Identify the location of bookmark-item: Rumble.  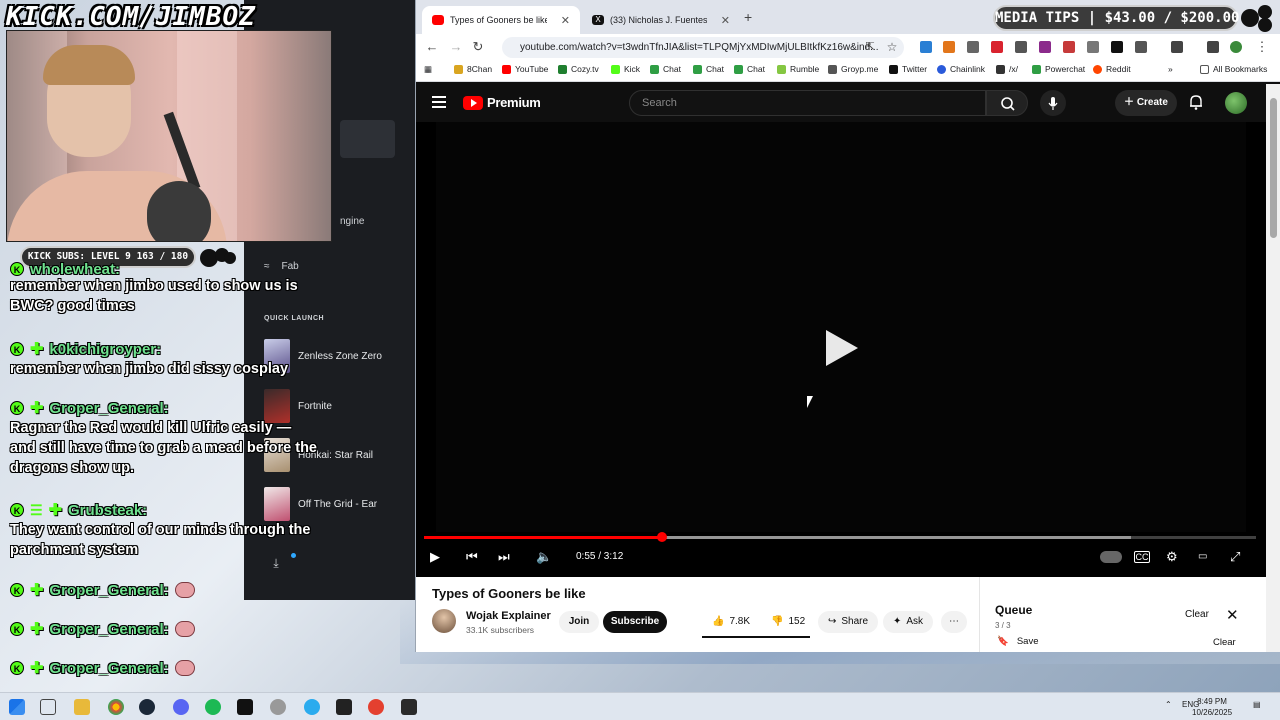
(798, 69).